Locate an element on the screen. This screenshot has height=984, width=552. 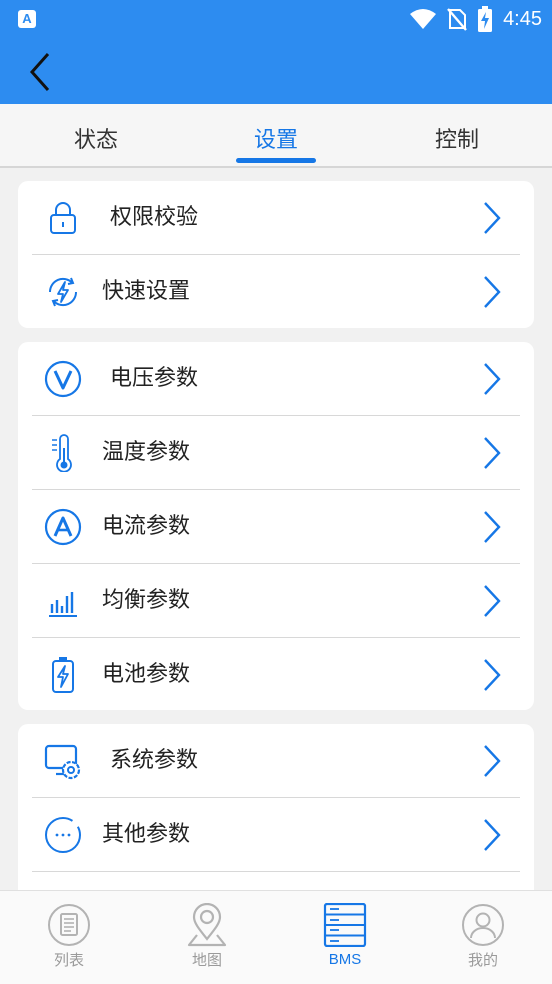
nav-label: 地图 is located at coordinates (206, 960).